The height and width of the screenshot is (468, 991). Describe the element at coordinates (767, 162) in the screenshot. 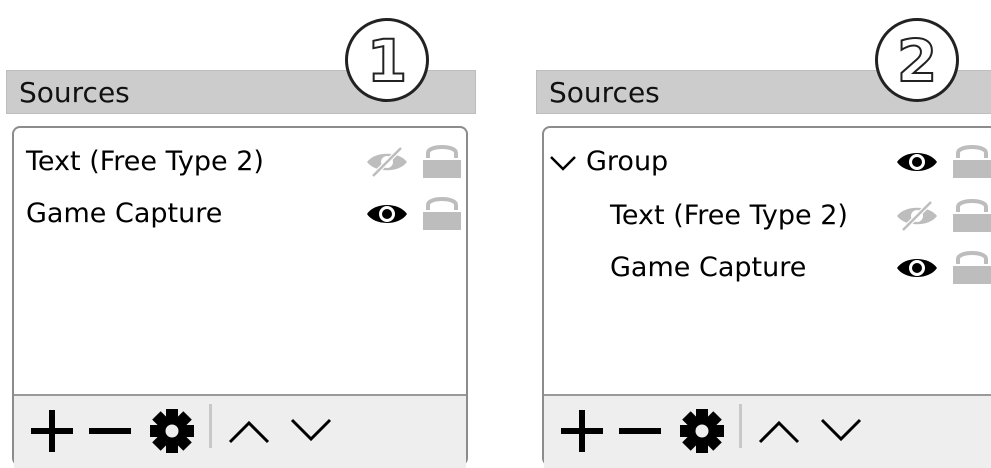

I see `source-group-row: Group` at that location.